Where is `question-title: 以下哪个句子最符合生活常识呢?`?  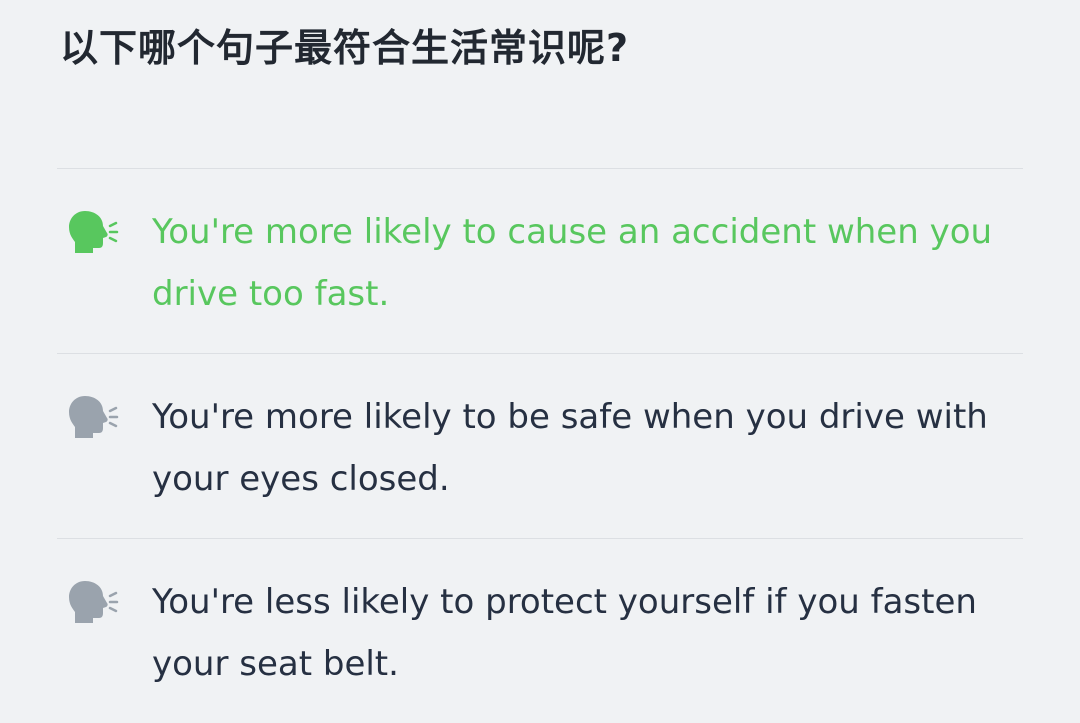 question-title: 以下哪个句子最符合生活常识呢? is located at coordinates (345, 48).